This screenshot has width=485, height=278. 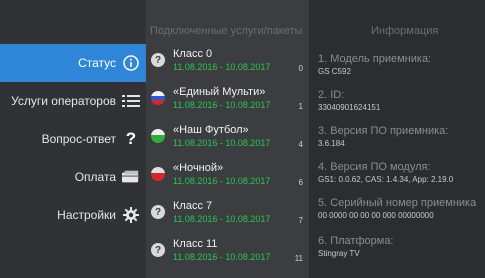 I want to click on service-row: ? Класс 7 11.08.2016 - 10.08.2017 7, so click(x=227, y=215).